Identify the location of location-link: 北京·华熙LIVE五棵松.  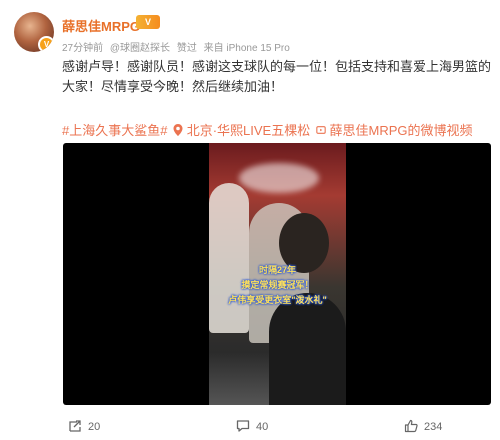
(249, 130).